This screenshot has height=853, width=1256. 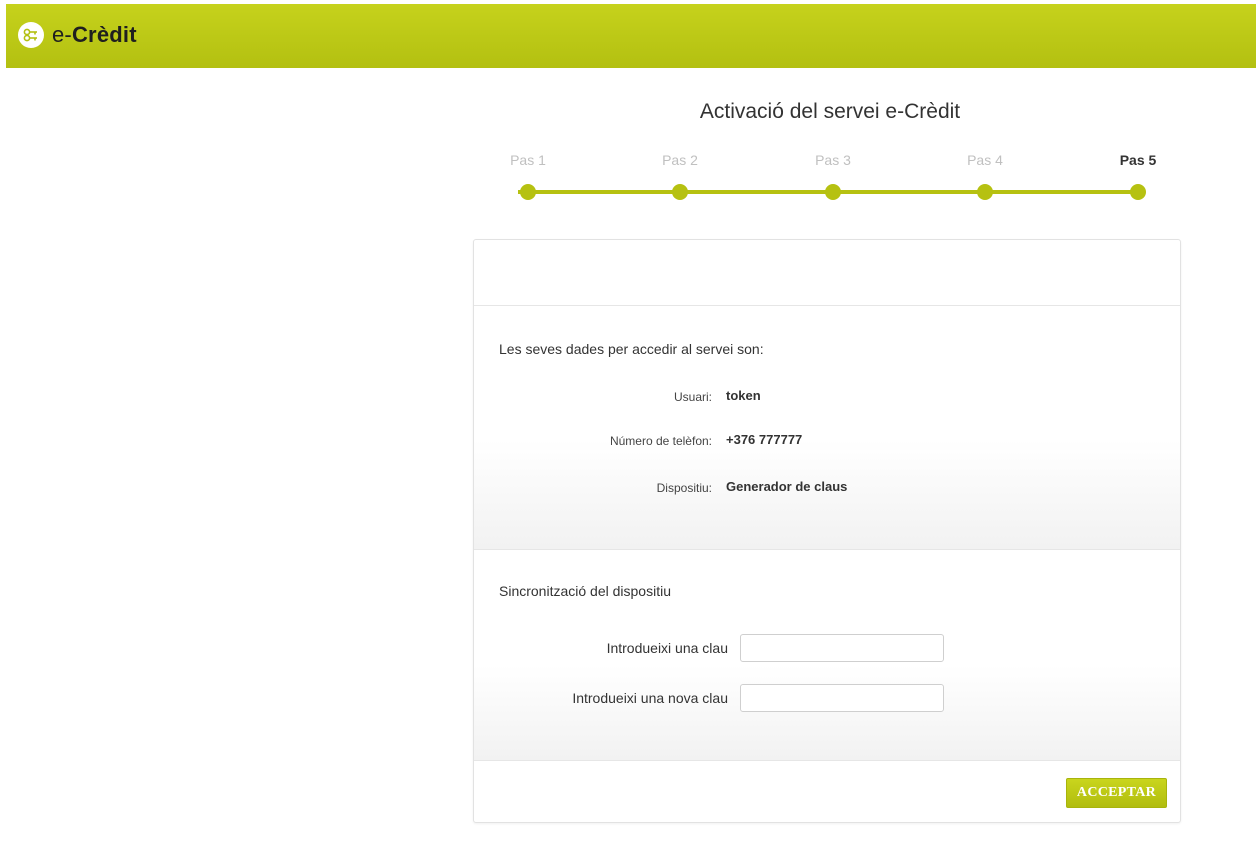 I want to click on step-4: Pas 4, so click(x=985, y=176).